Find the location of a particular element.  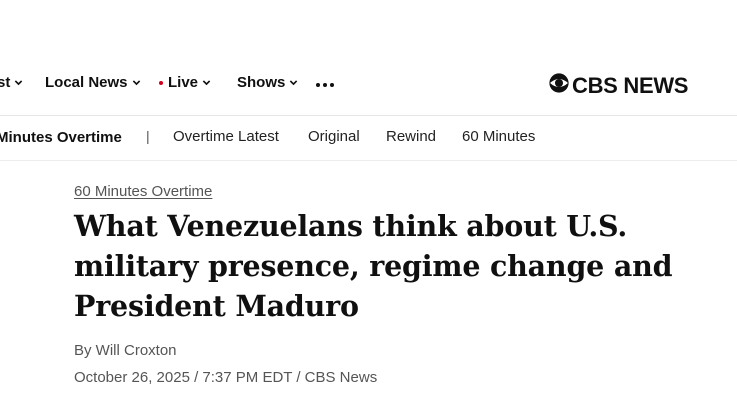

nav-item-live: Live is located at coordinates (185, 82).